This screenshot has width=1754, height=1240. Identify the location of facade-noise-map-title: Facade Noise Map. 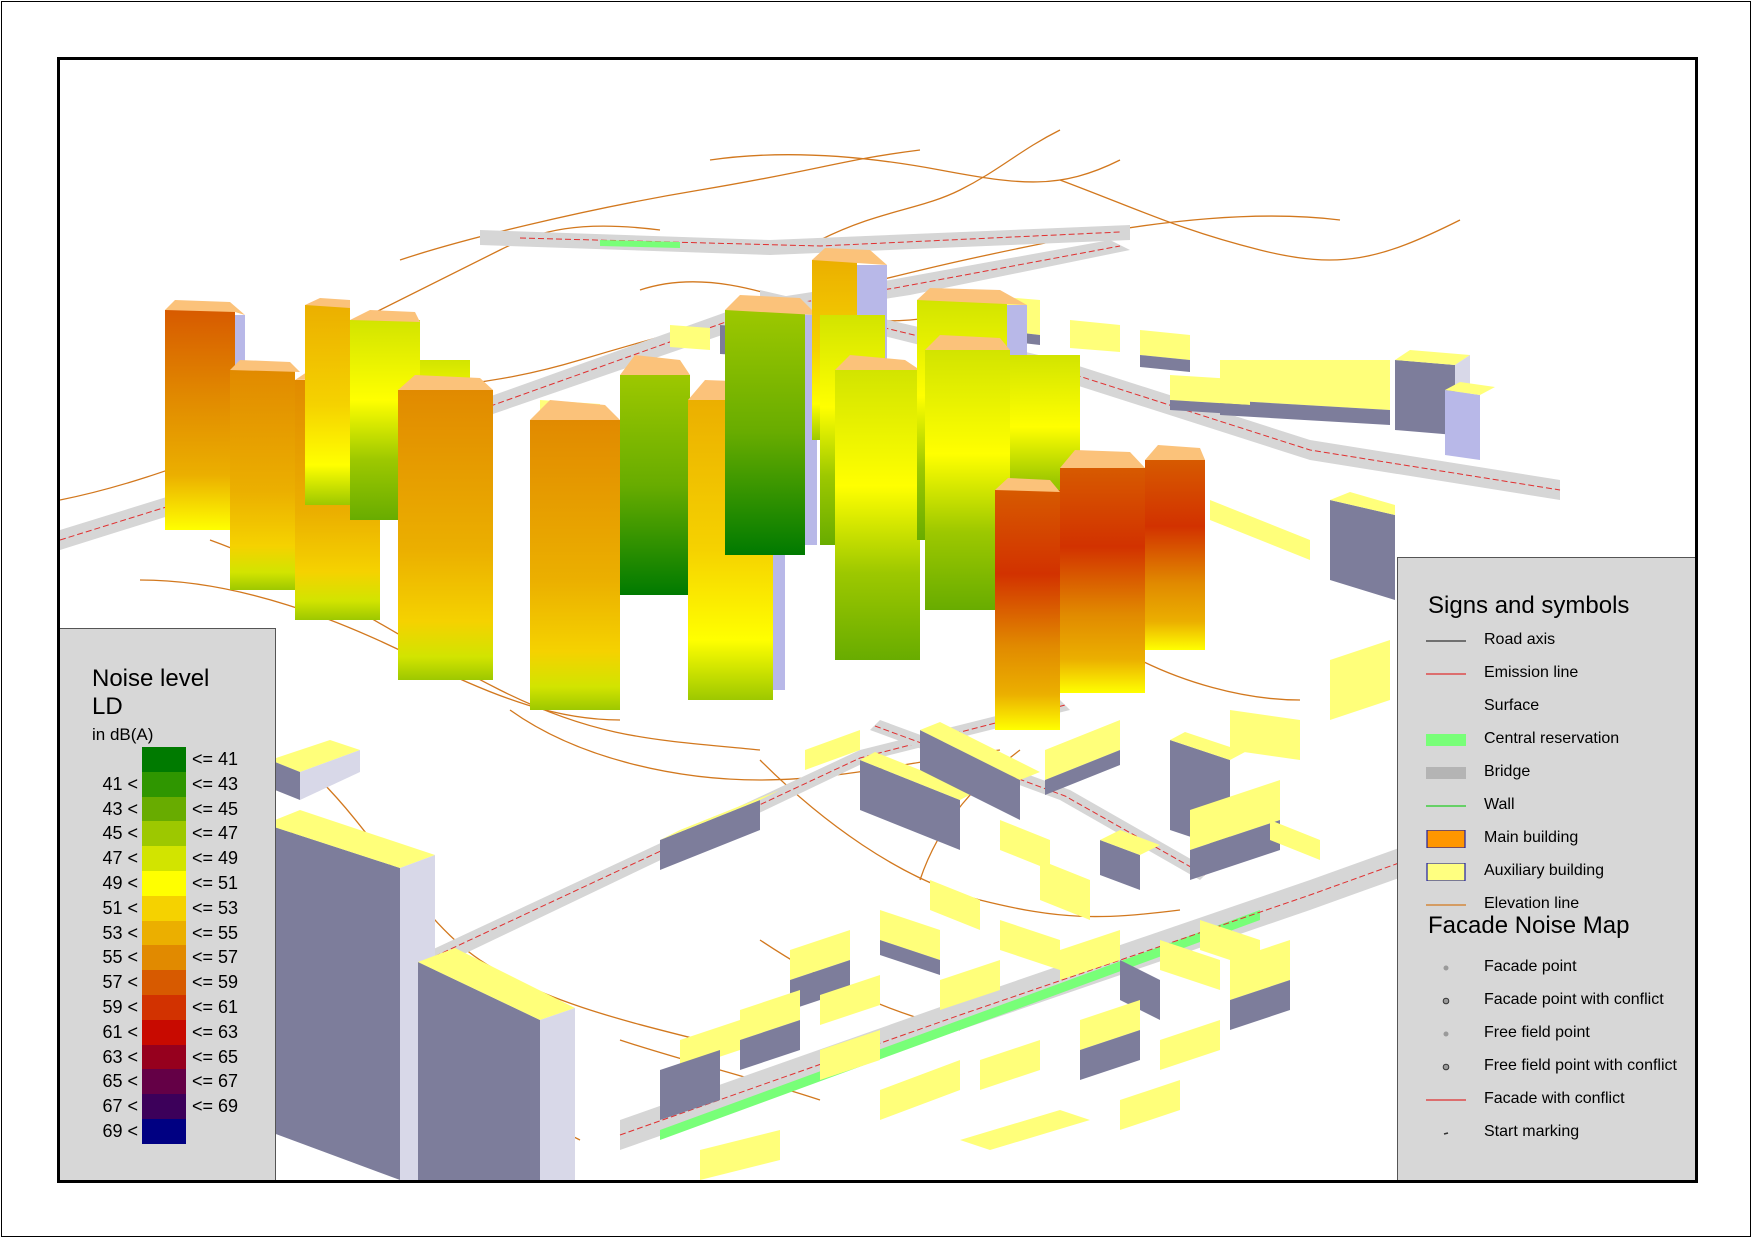
(1529, 925).